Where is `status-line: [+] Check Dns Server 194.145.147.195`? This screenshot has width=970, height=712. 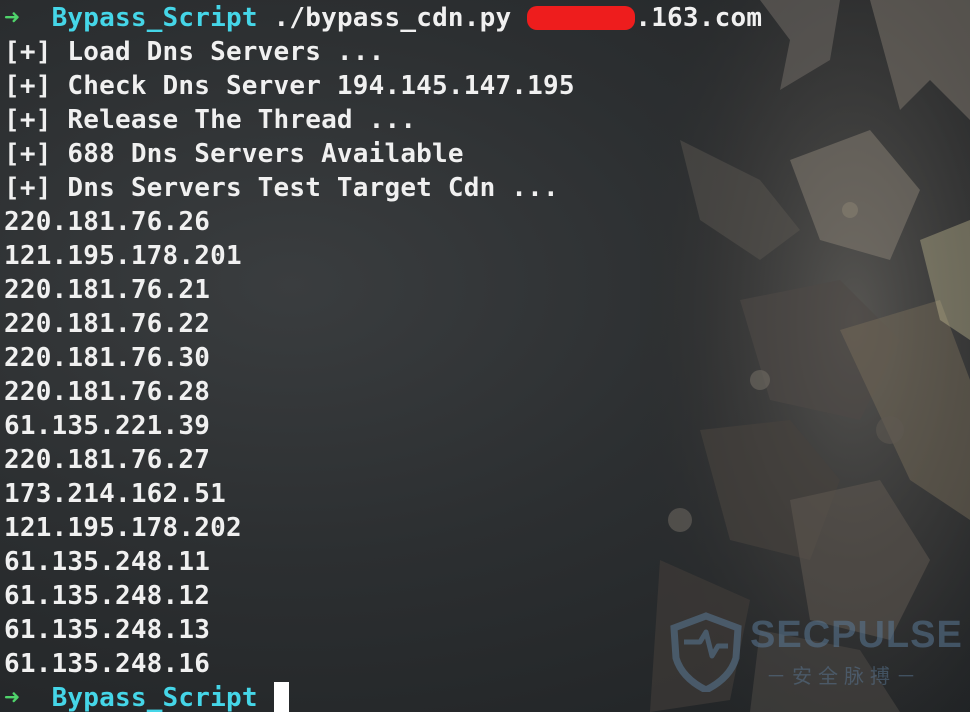 status-line: [+] Check Dns Server 194.145.147.195 is located at coordinates (289, 86).